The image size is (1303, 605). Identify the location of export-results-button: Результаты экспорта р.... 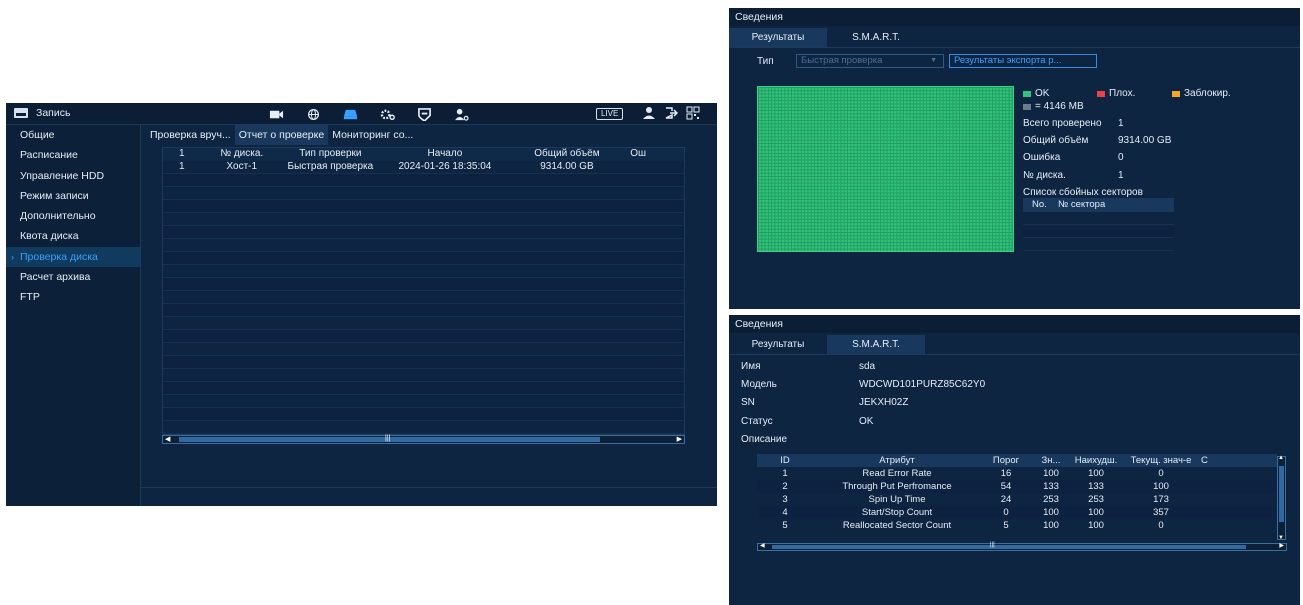
(1023, 61).